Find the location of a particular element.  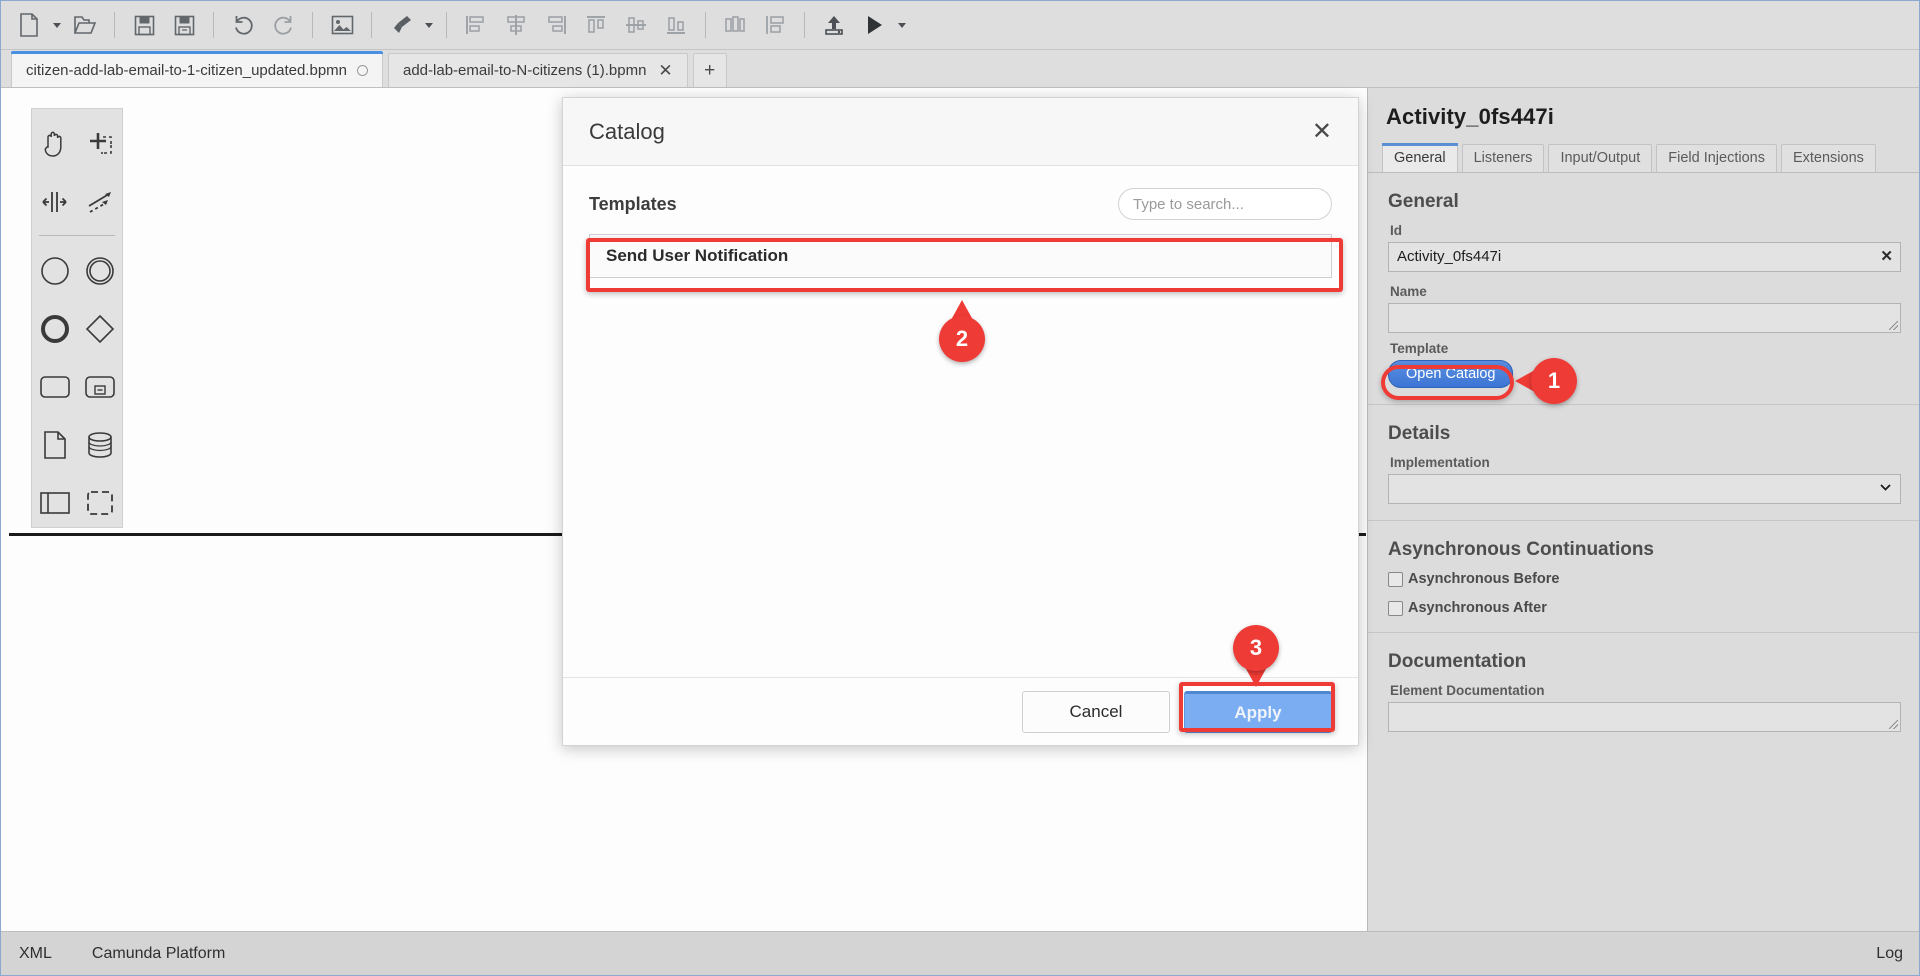

id-field-label: Id is located at coordinates (1396, 230).